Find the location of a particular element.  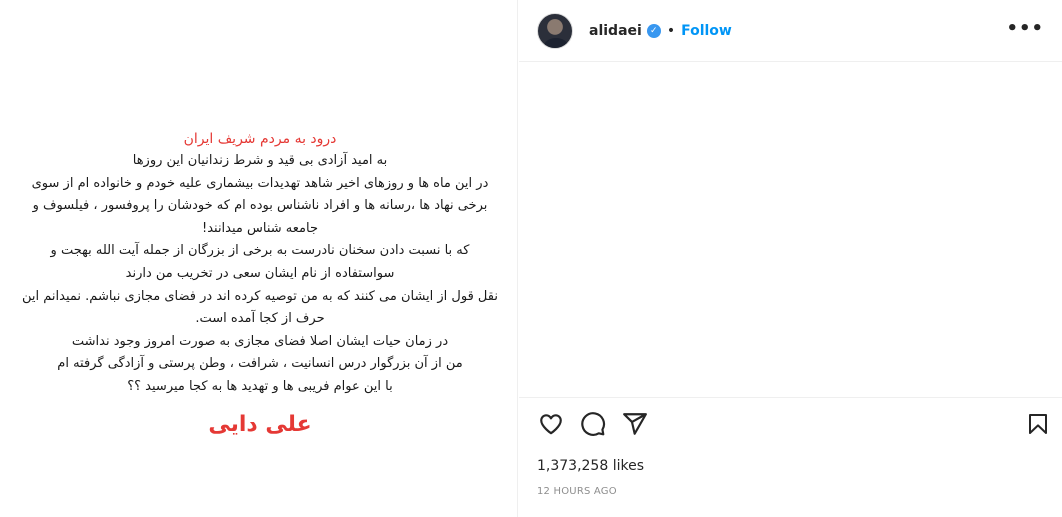

divider is located at coordinates (790, 397).